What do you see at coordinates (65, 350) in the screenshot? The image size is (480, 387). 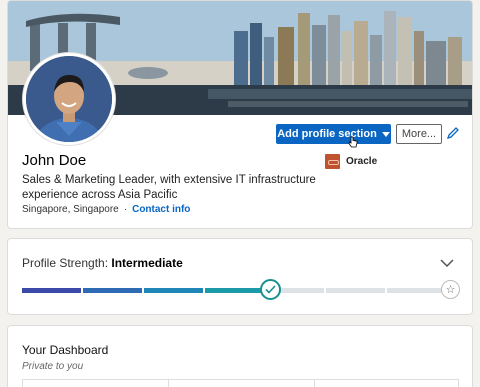 I see `dashboard-title: Your Dashboard` at bounding box center [65, 350].